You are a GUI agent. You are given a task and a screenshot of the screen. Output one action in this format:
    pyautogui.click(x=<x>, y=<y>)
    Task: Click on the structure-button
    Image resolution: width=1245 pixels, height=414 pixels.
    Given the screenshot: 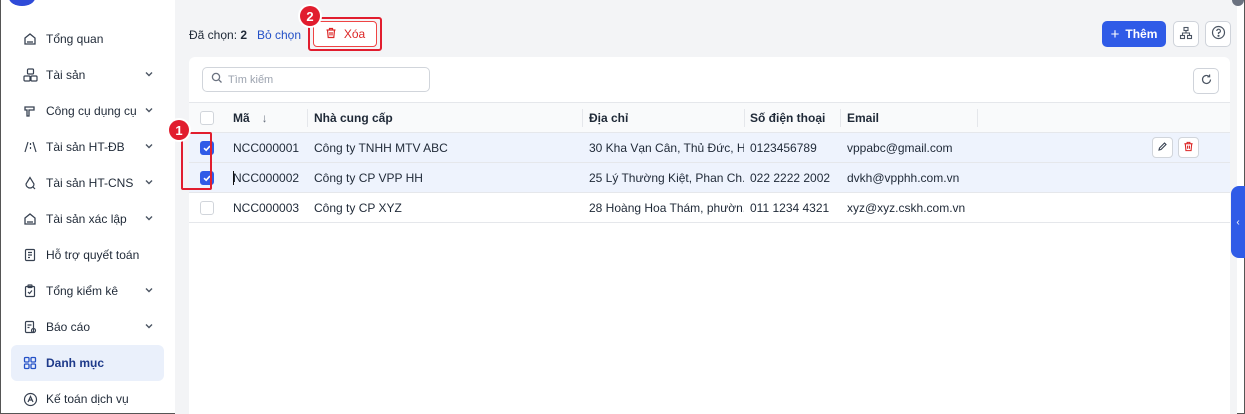 What is the action you would take?
    pyautogui.click(x=1186, y=34)
    